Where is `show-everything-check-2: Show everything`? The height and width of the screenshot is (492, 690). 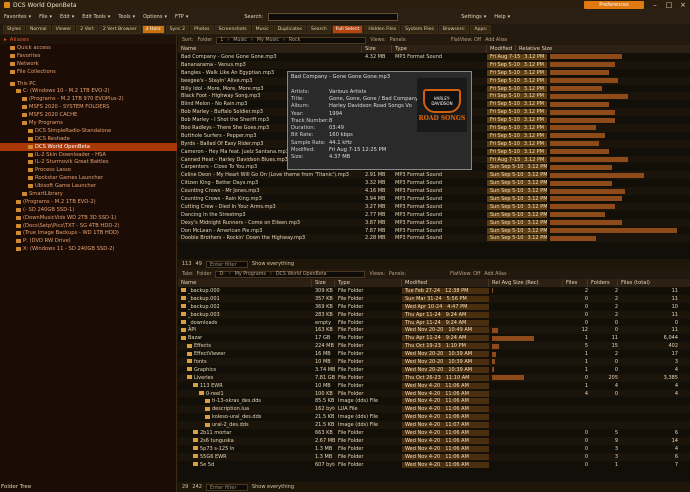
show-everything-check-2: Show everything is located at coordinates (273, 487).